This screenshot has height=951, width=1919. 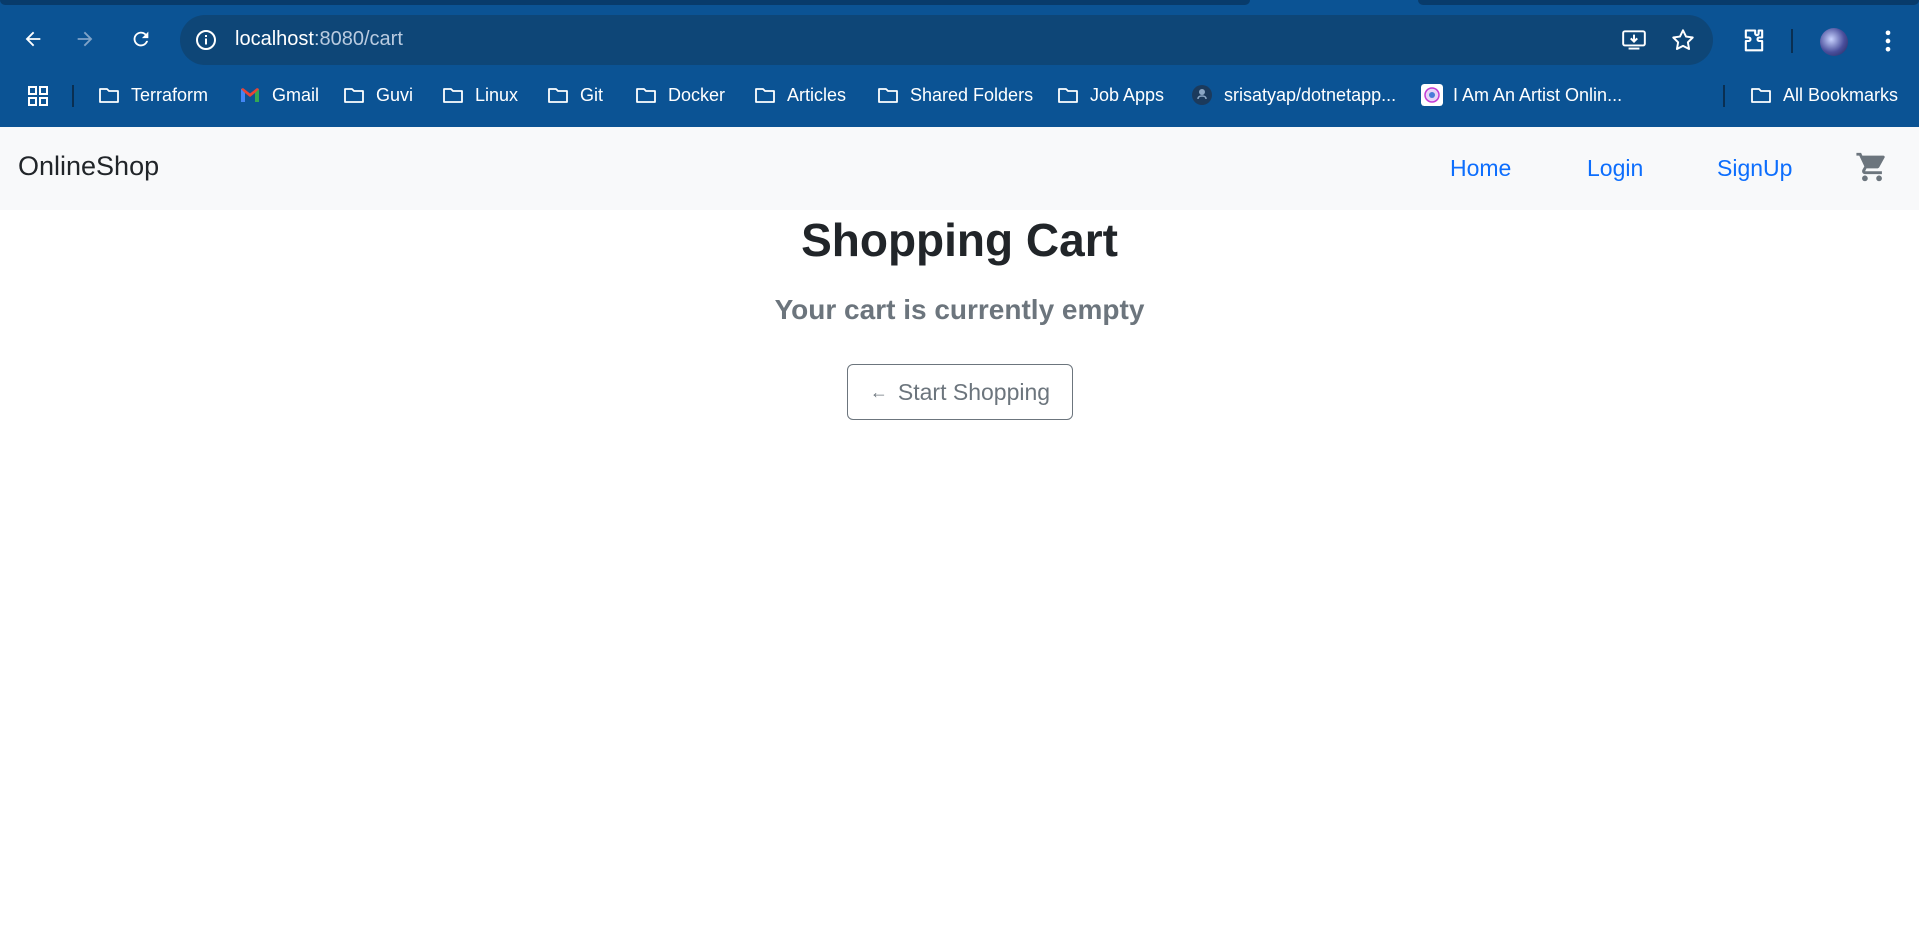 What do you see at coordinates (1754, 41) in the screenshot?
I see `extensions-icon` at bounding box center [1754, 41].